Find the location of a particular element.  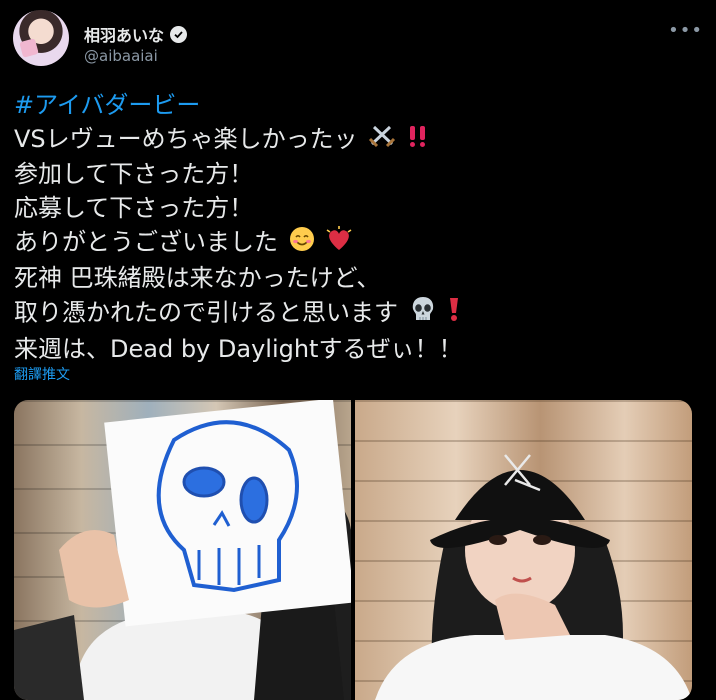

translate-tweet-link: 翻譯推文 is located at coordinates (42, 374).